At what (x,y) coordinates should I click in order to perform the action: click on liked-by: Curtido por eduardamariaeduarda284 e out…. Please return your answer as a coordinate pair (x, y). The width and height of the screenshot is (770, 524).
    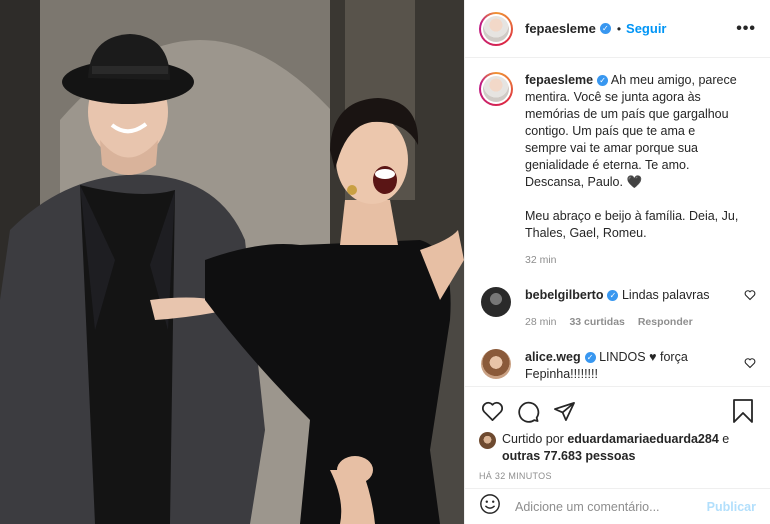
    Looking at the image, I should click on (617, 448).